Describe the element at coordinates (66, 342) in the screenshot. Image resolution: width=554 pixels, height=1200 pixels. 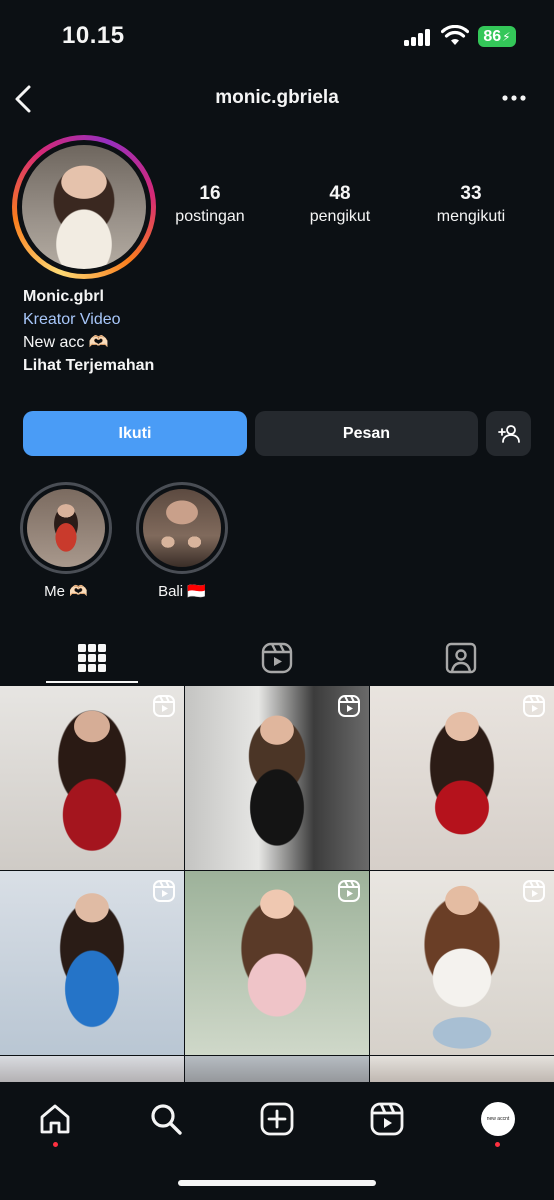
I see `profile-bio-text: New acc 🫶🏻` at that location.